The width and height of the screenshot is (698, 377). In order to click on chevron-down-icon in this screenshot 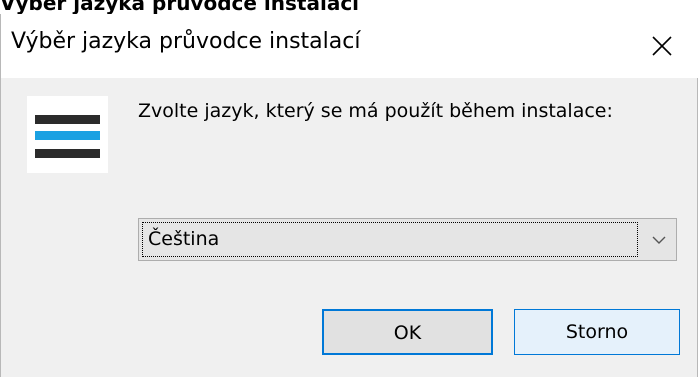, I will do `click(659, 240)`.